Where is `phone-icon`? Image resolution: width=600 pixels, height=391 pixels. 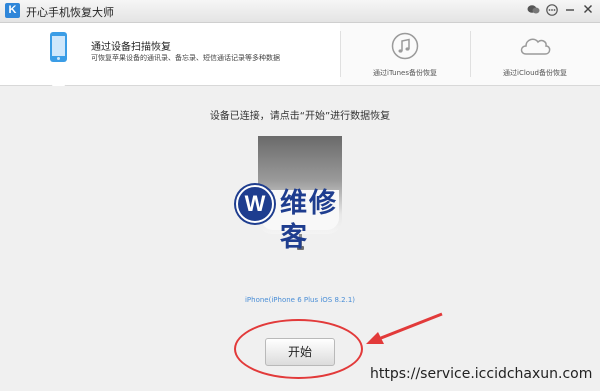
phone-icon is located at coordinates (58, 47).